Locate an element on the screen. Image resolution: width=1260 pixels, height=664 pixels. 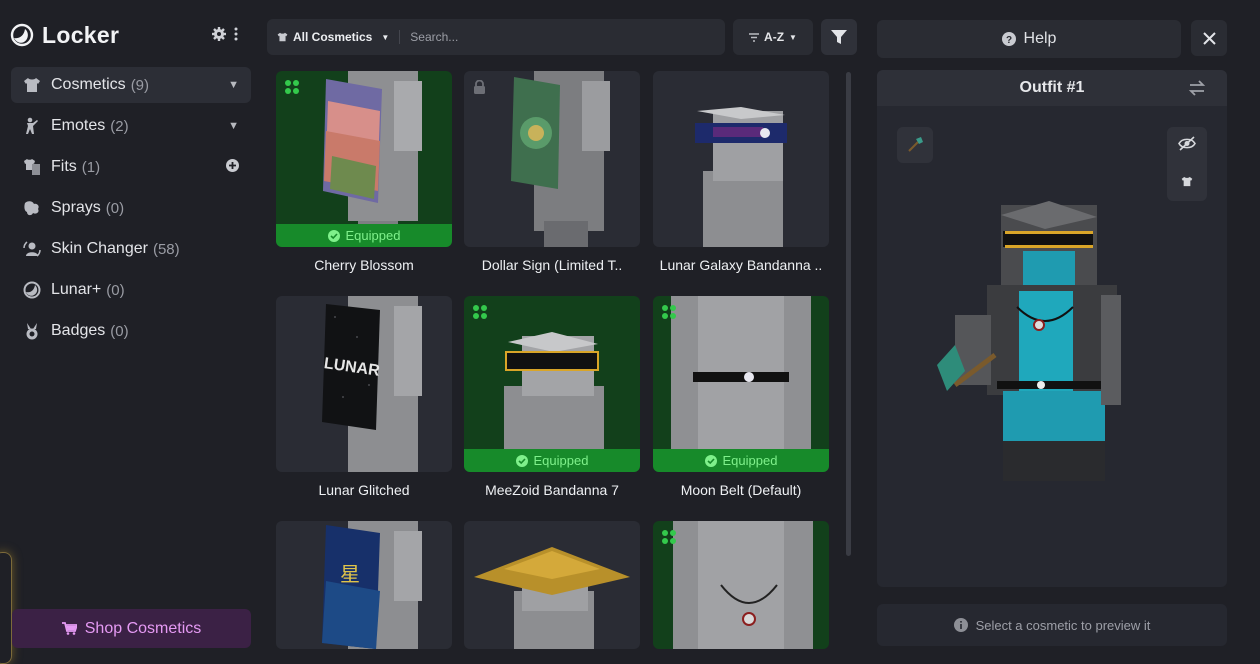
sidebar-item-badges: Badges (0) is located at coordinates (131, 331).